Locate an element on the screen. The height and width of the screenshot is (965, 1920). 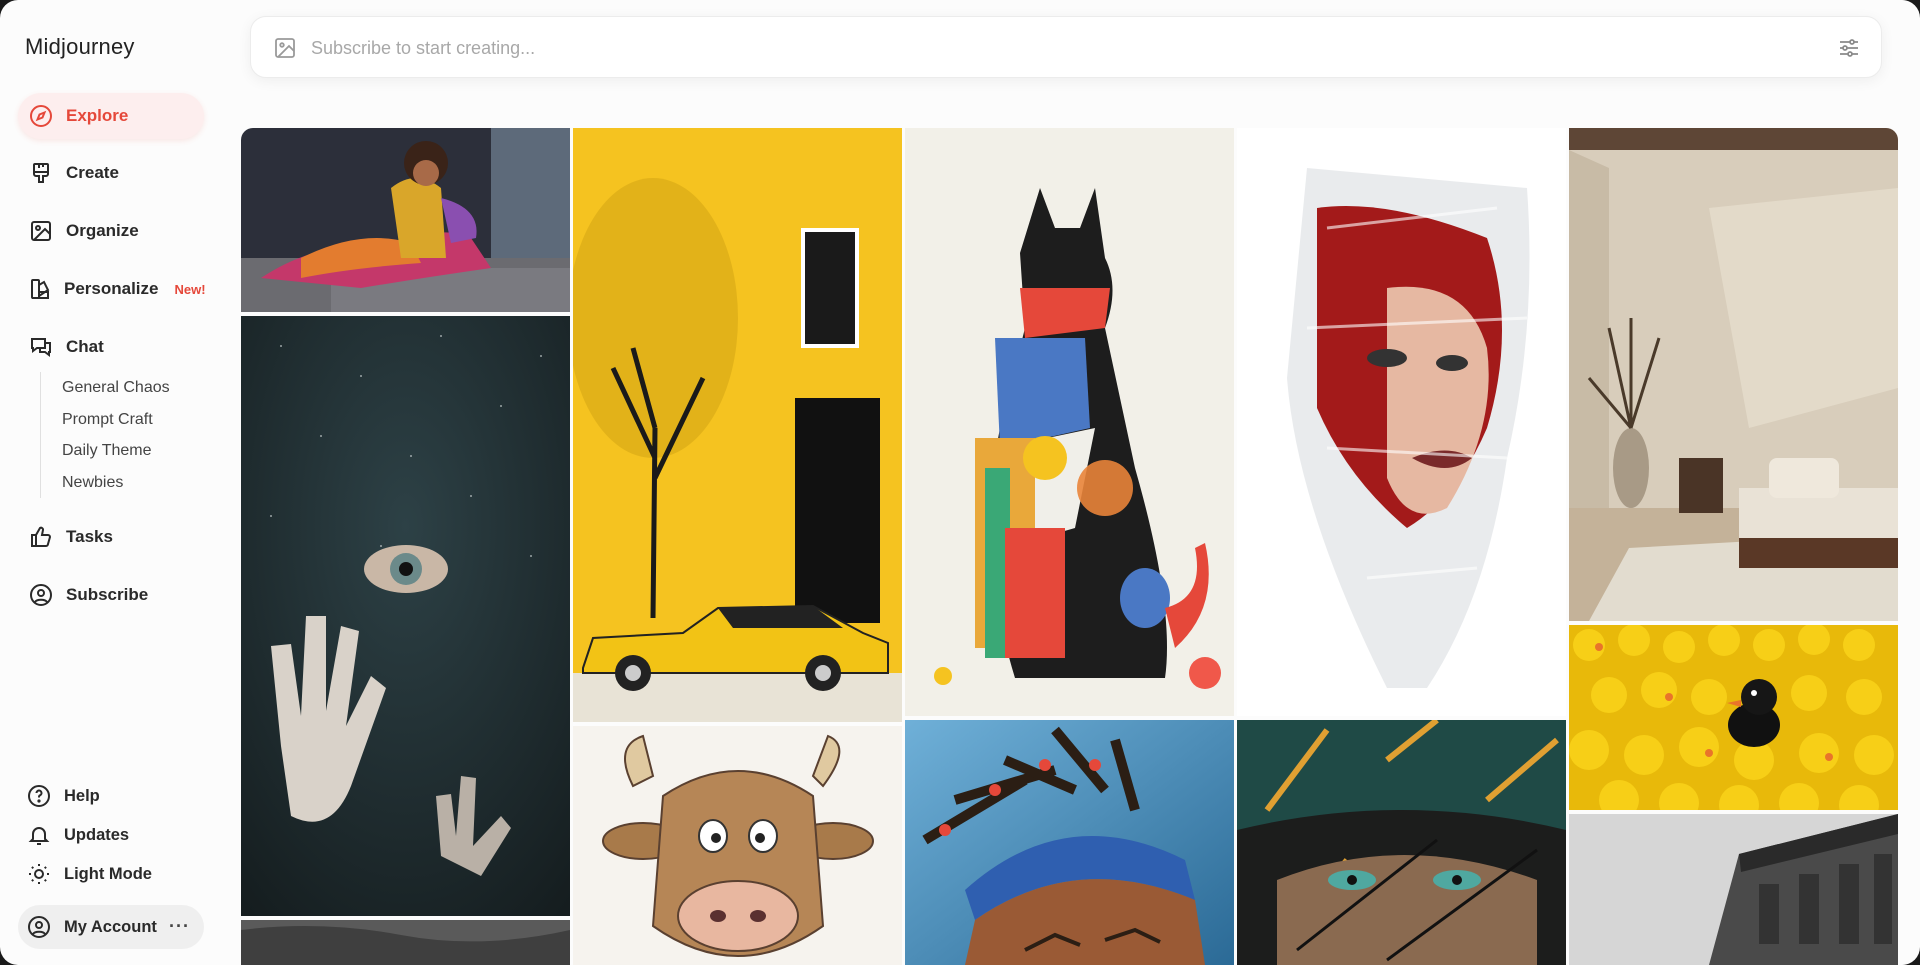
updates-link: Updates is located at coordinates (111, 835).